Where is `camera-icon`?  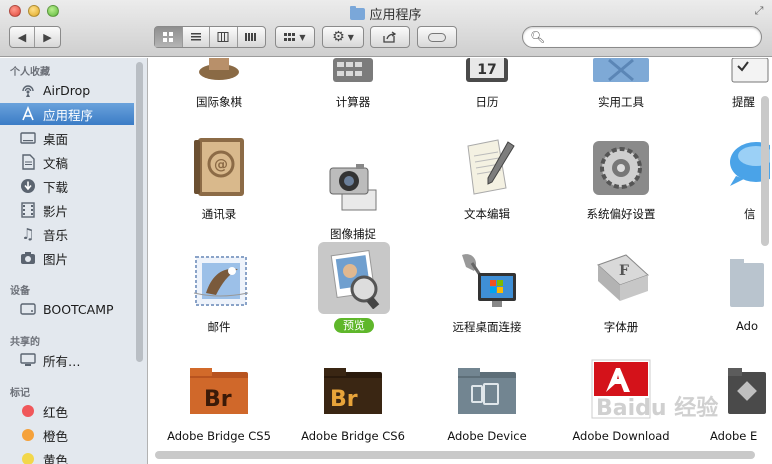 camera-icon is located at coordinates (28, 258).